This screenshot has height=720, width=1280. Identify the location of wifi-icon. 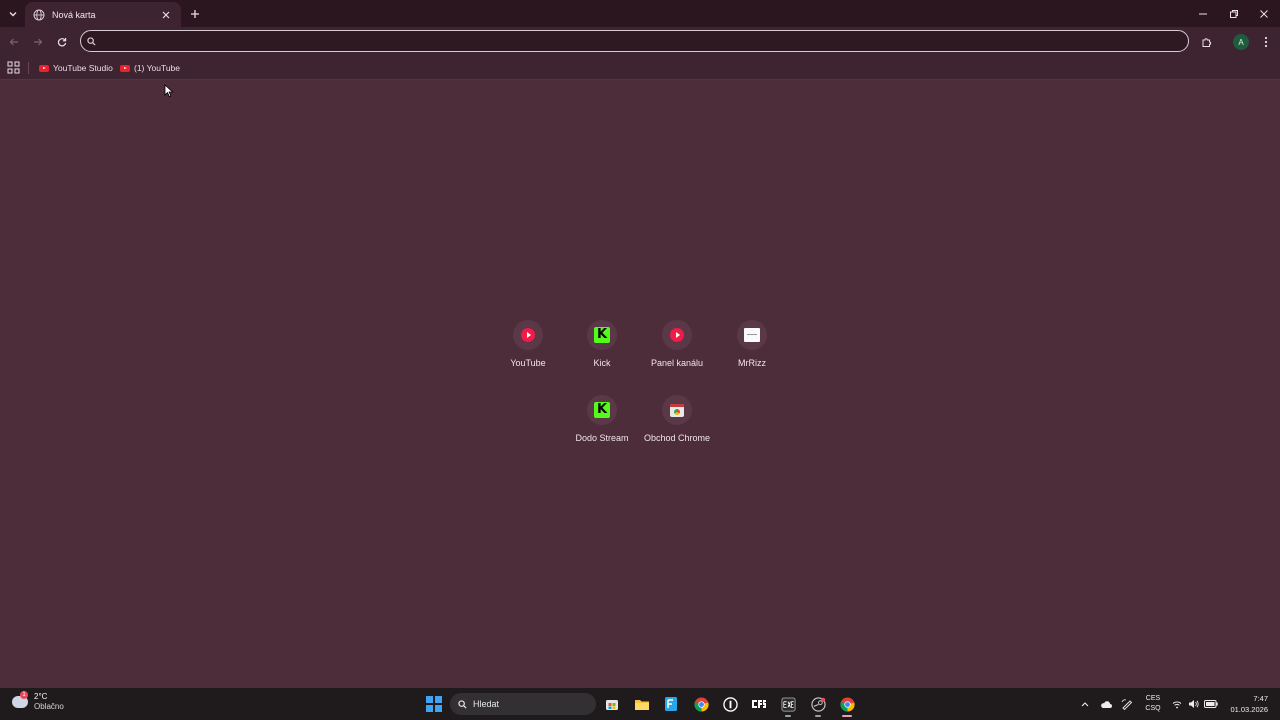
(1177, 704).